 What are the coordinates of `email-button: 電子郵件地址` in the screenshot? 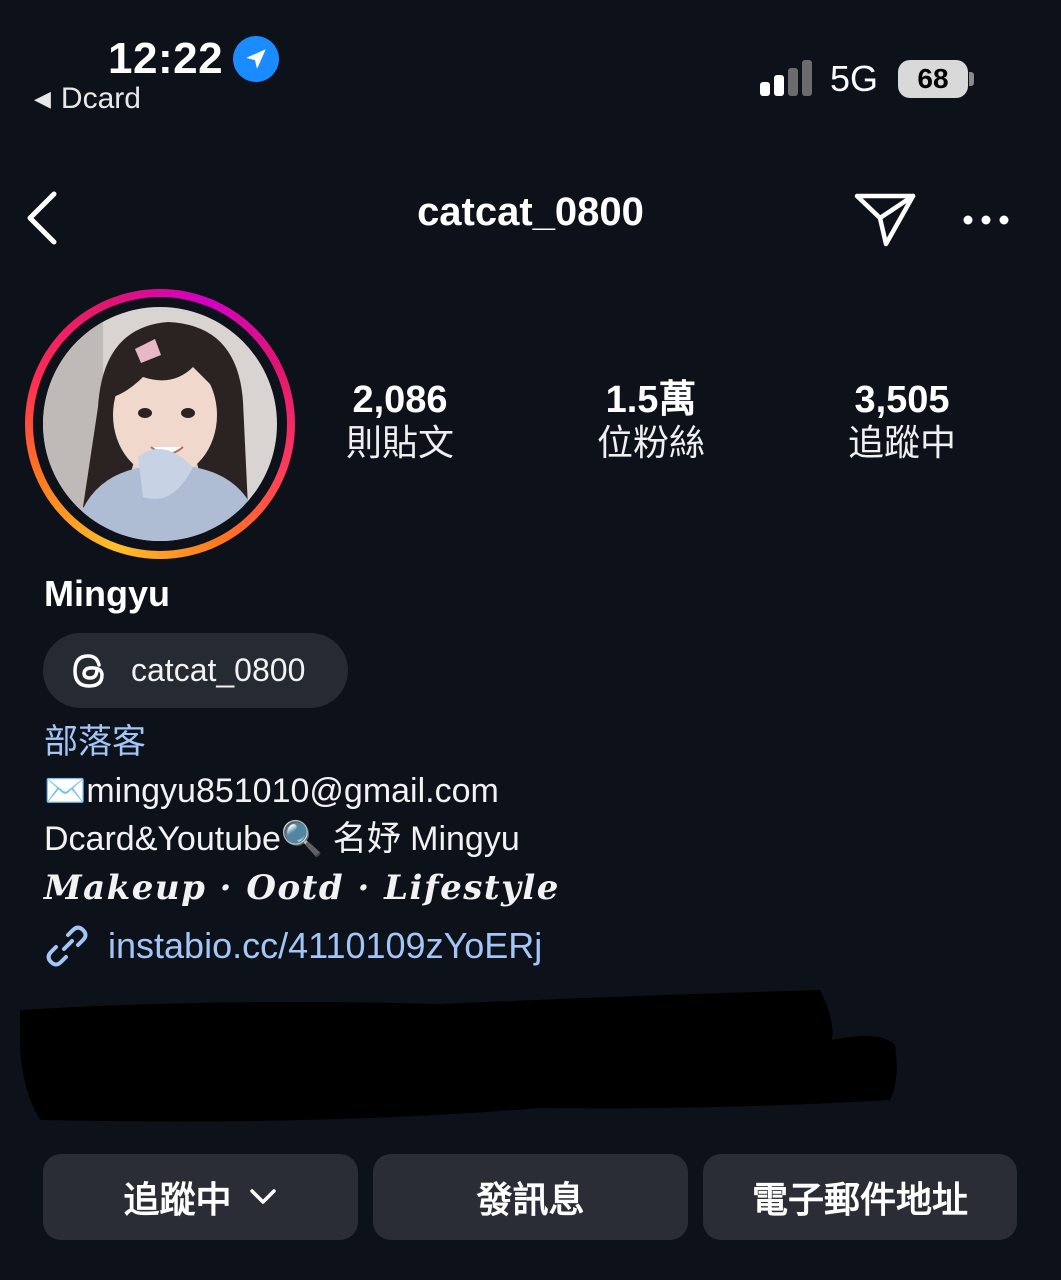 It's located at (860, 1197).